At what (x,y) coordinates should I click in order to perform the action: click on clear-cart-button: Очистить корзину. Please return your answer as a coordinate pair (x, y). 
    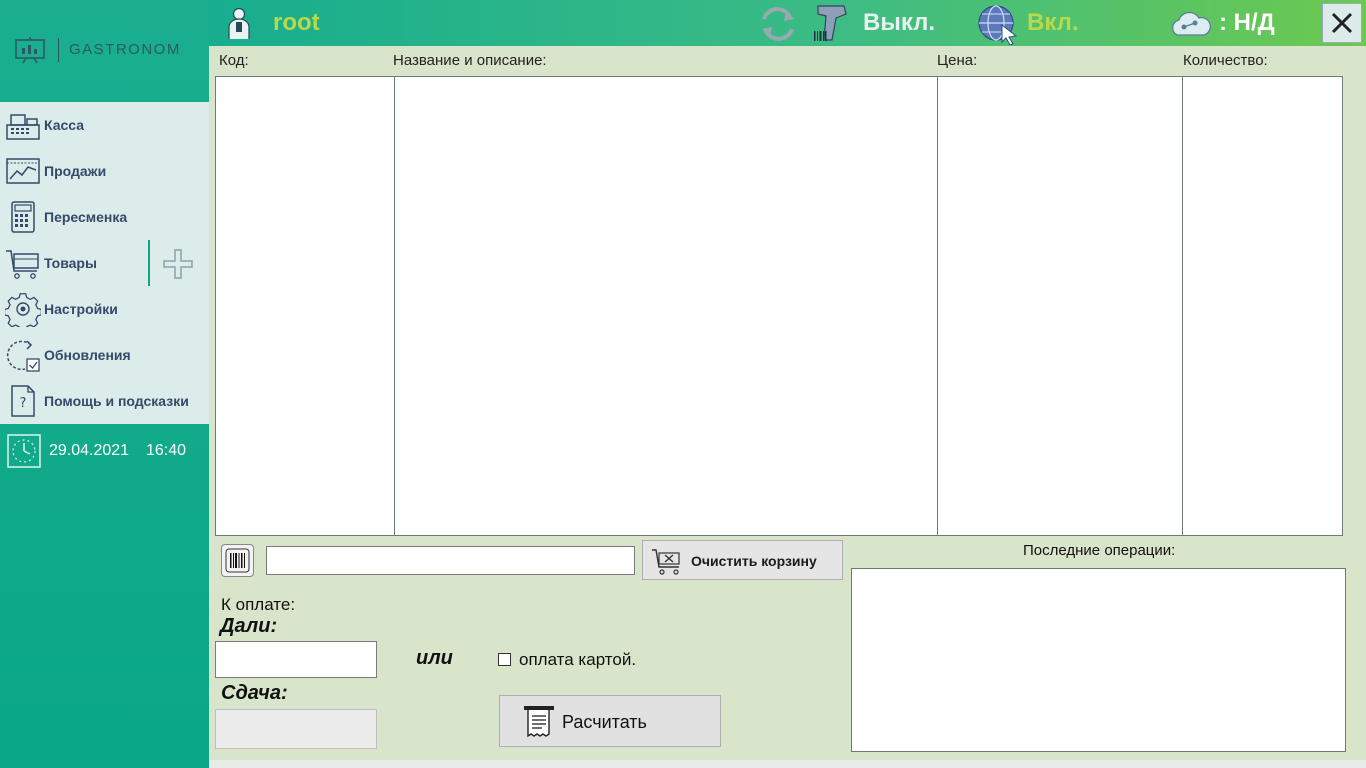
    Looking at the image, I should click on (742, 560).